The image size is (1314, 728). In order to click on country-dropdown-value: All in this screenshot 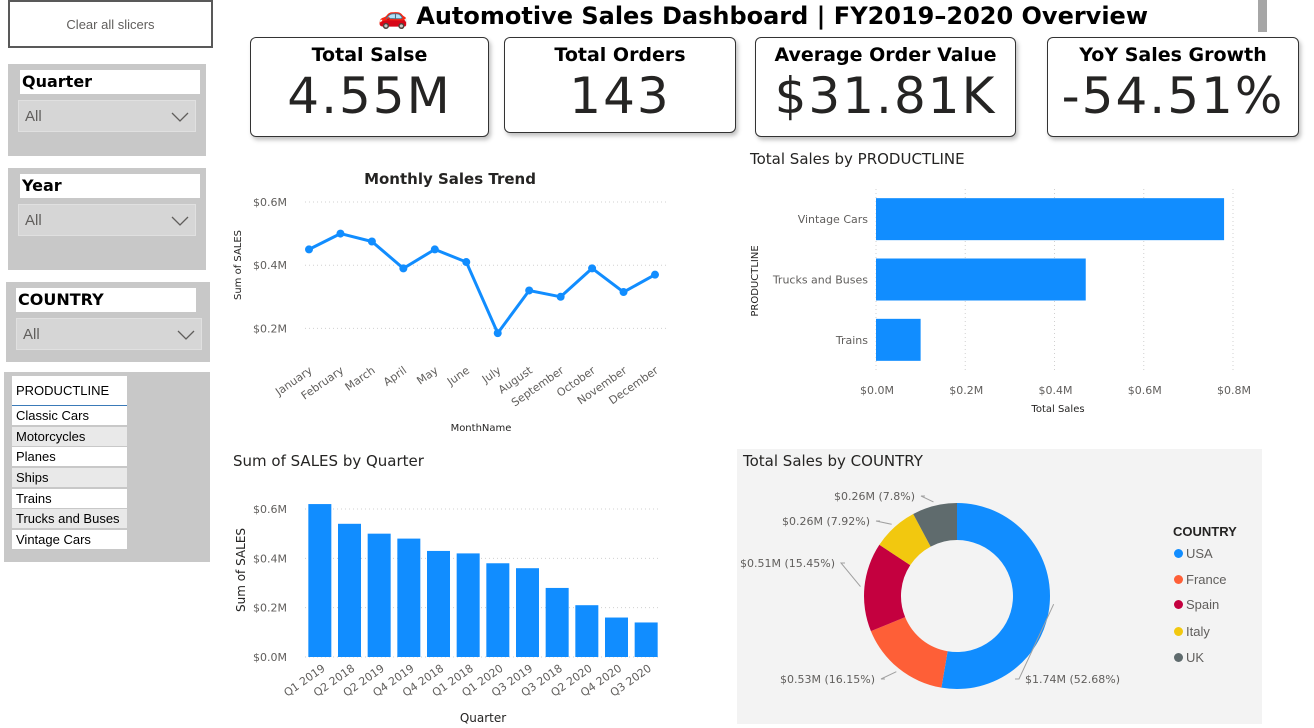, I will do `click(31, 334)`.